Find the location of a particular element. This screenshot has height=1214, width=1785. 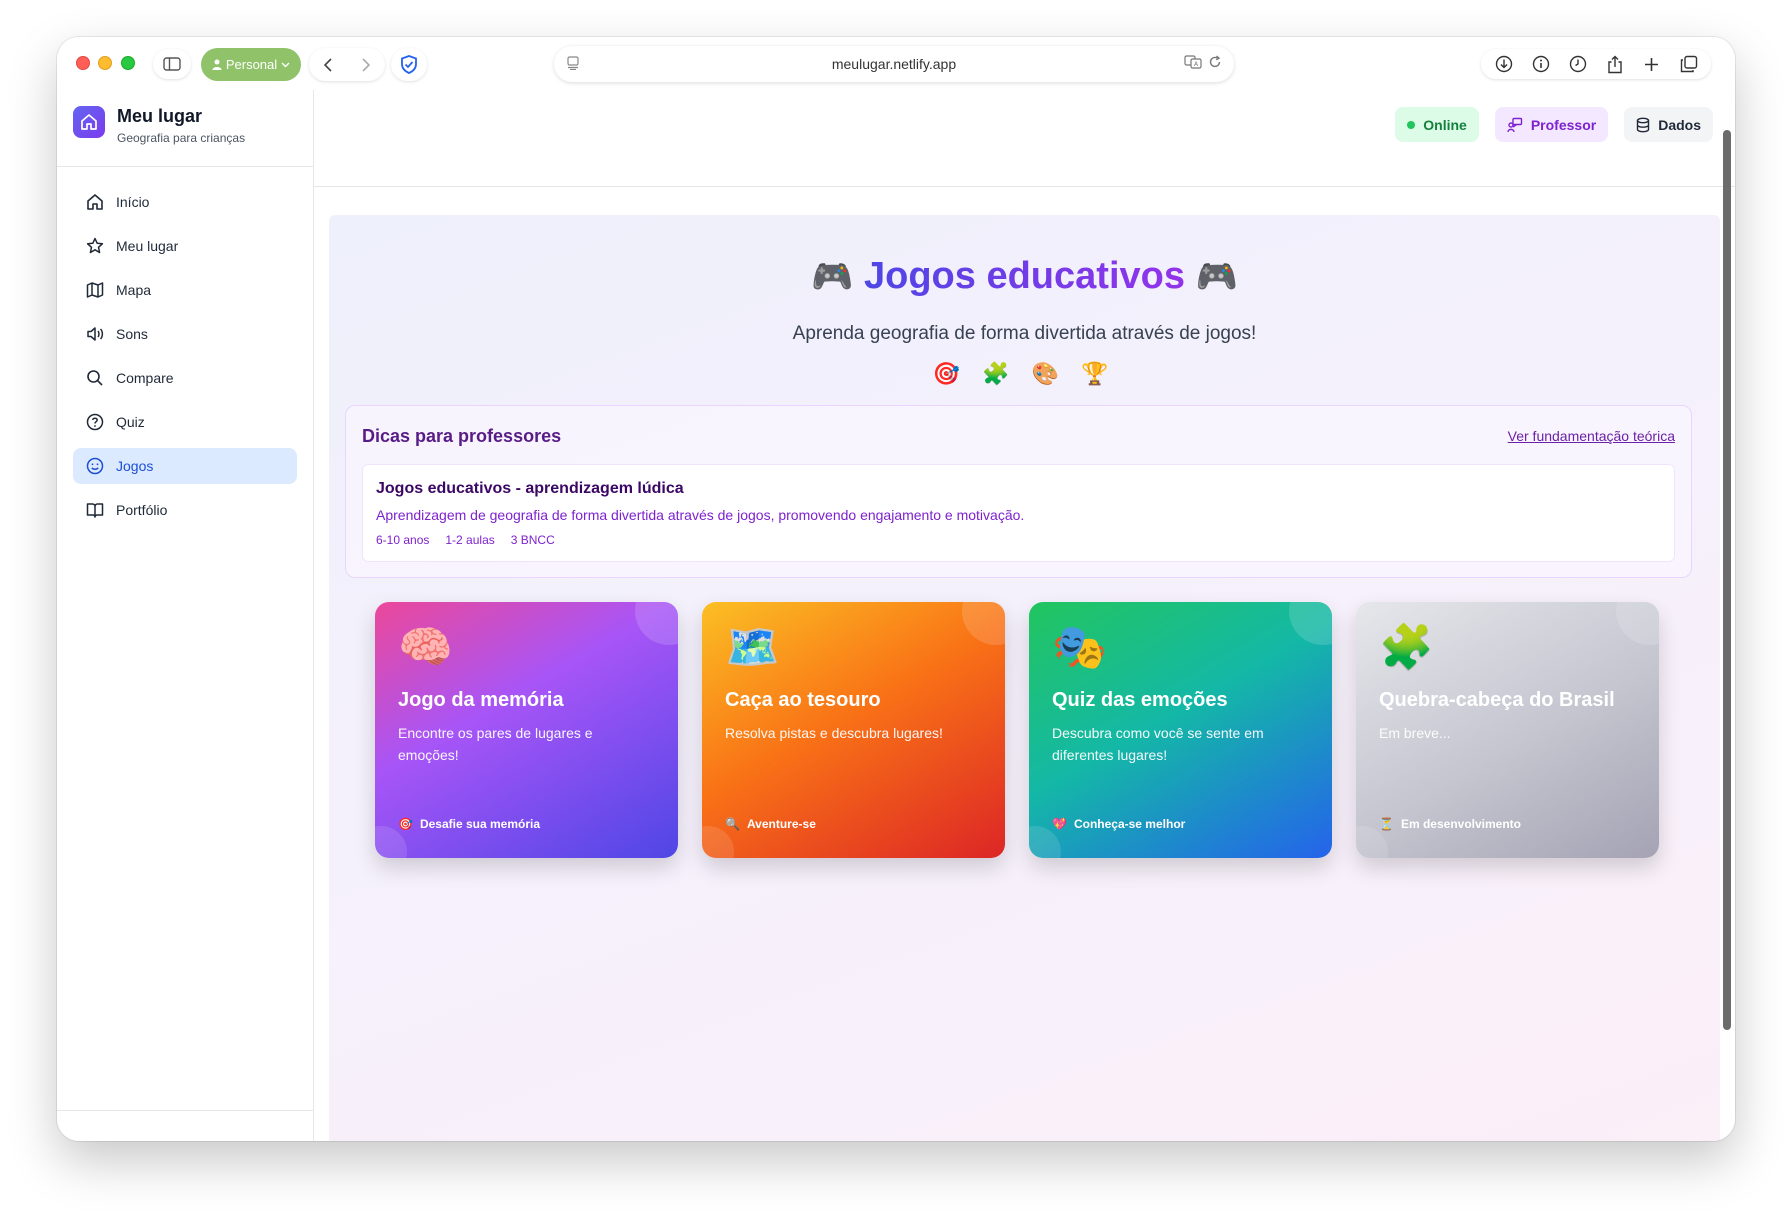

hourglass-icon: ⏳ is located at coordinates (1386, 824).